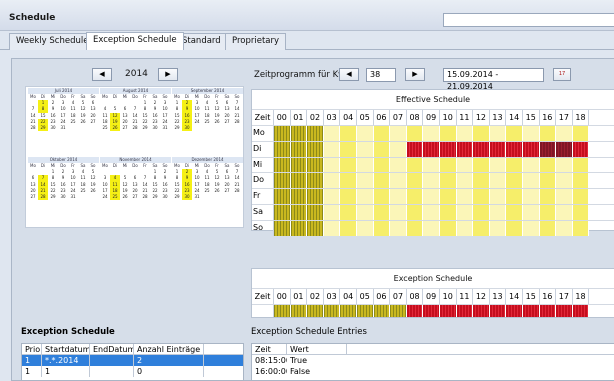 This screenshot has height=381, width=614. I want to click on week-number-field: 38, so click(381, 75).